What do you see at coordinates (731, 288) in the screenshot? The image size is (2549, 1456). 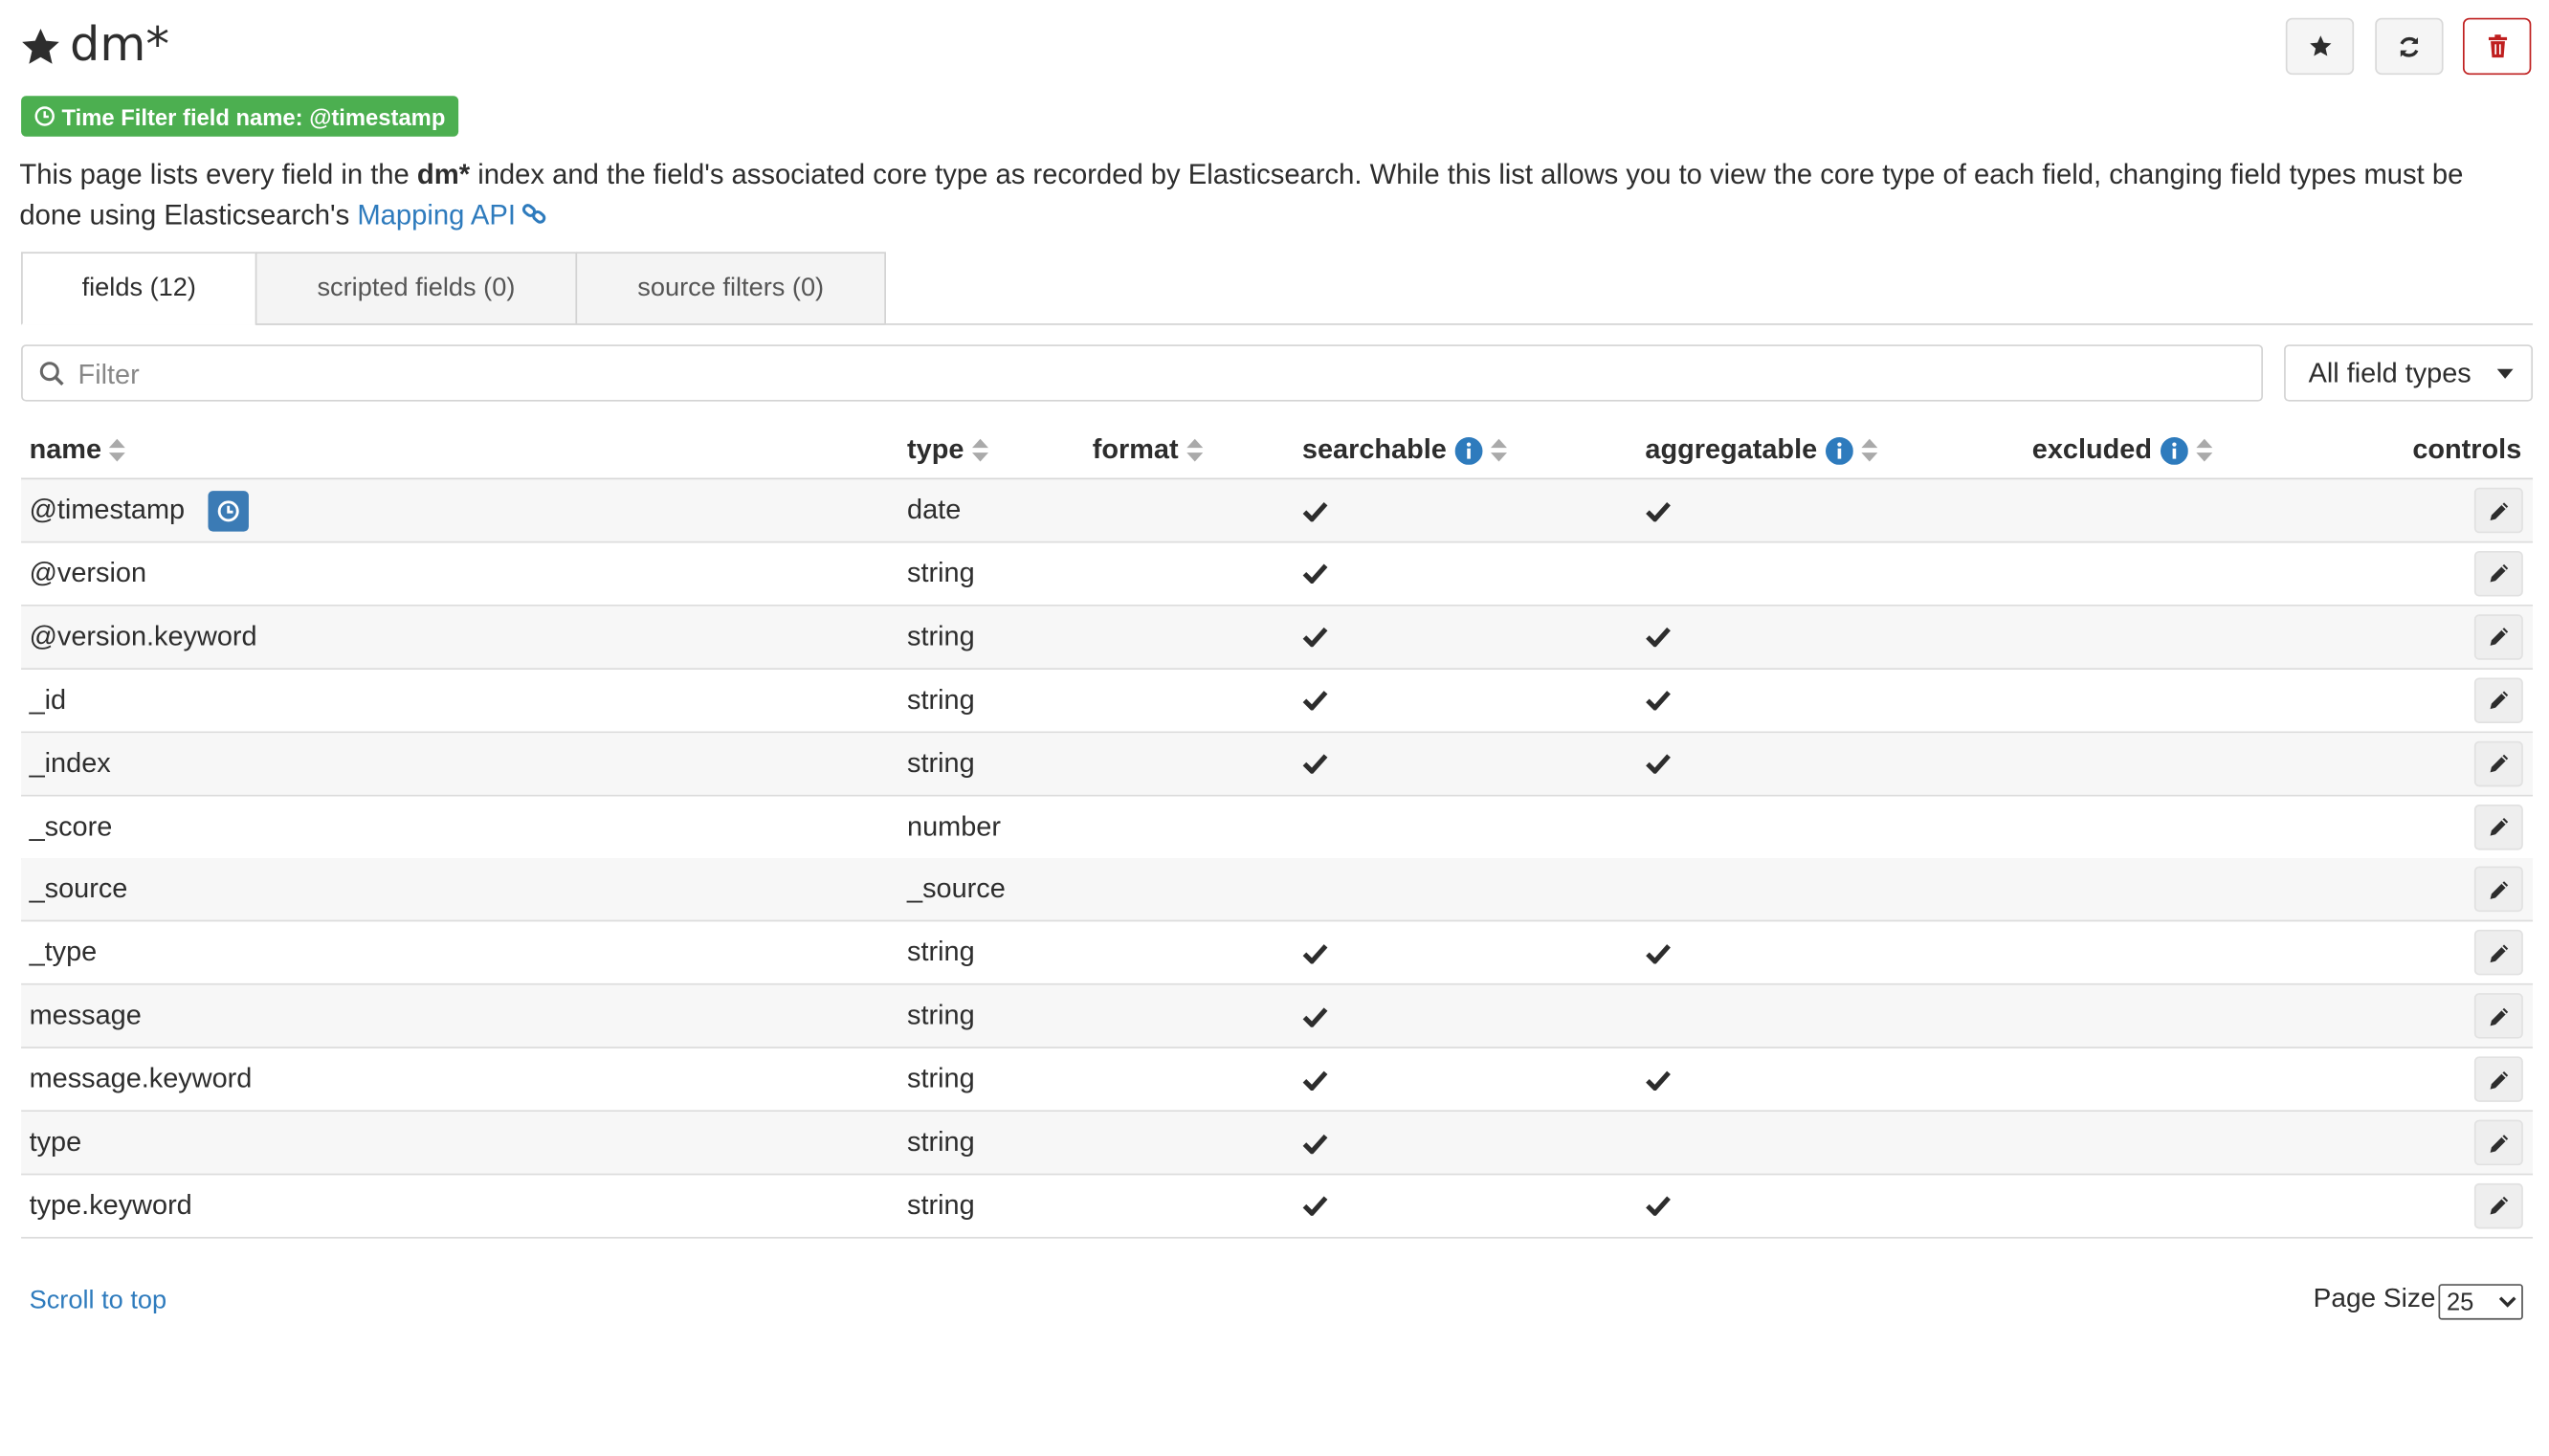 I see `tab-source-filters: source filters (0)` at bounding box center [731, 288].